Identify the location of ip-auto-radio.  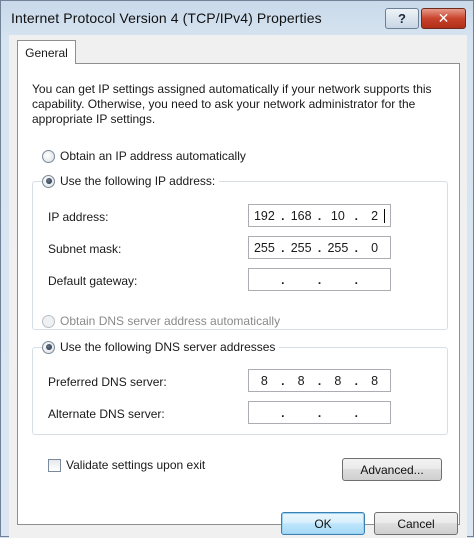
(48, 156).